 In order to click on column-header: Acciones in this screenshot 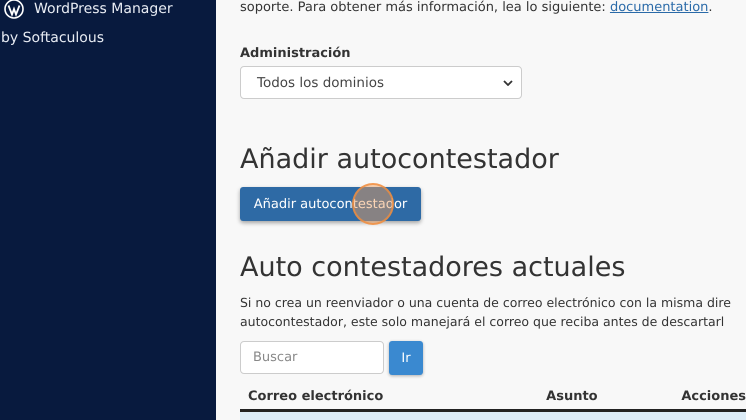, I will do `click(713, 396)`.